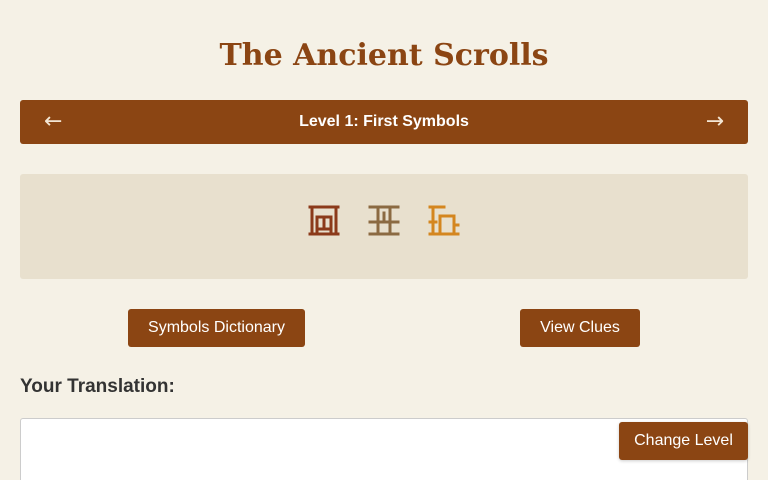 Image resolution: width=768 pixels, height=480 pixels. I want to click on glyph-2-icon, so click(384, 220).